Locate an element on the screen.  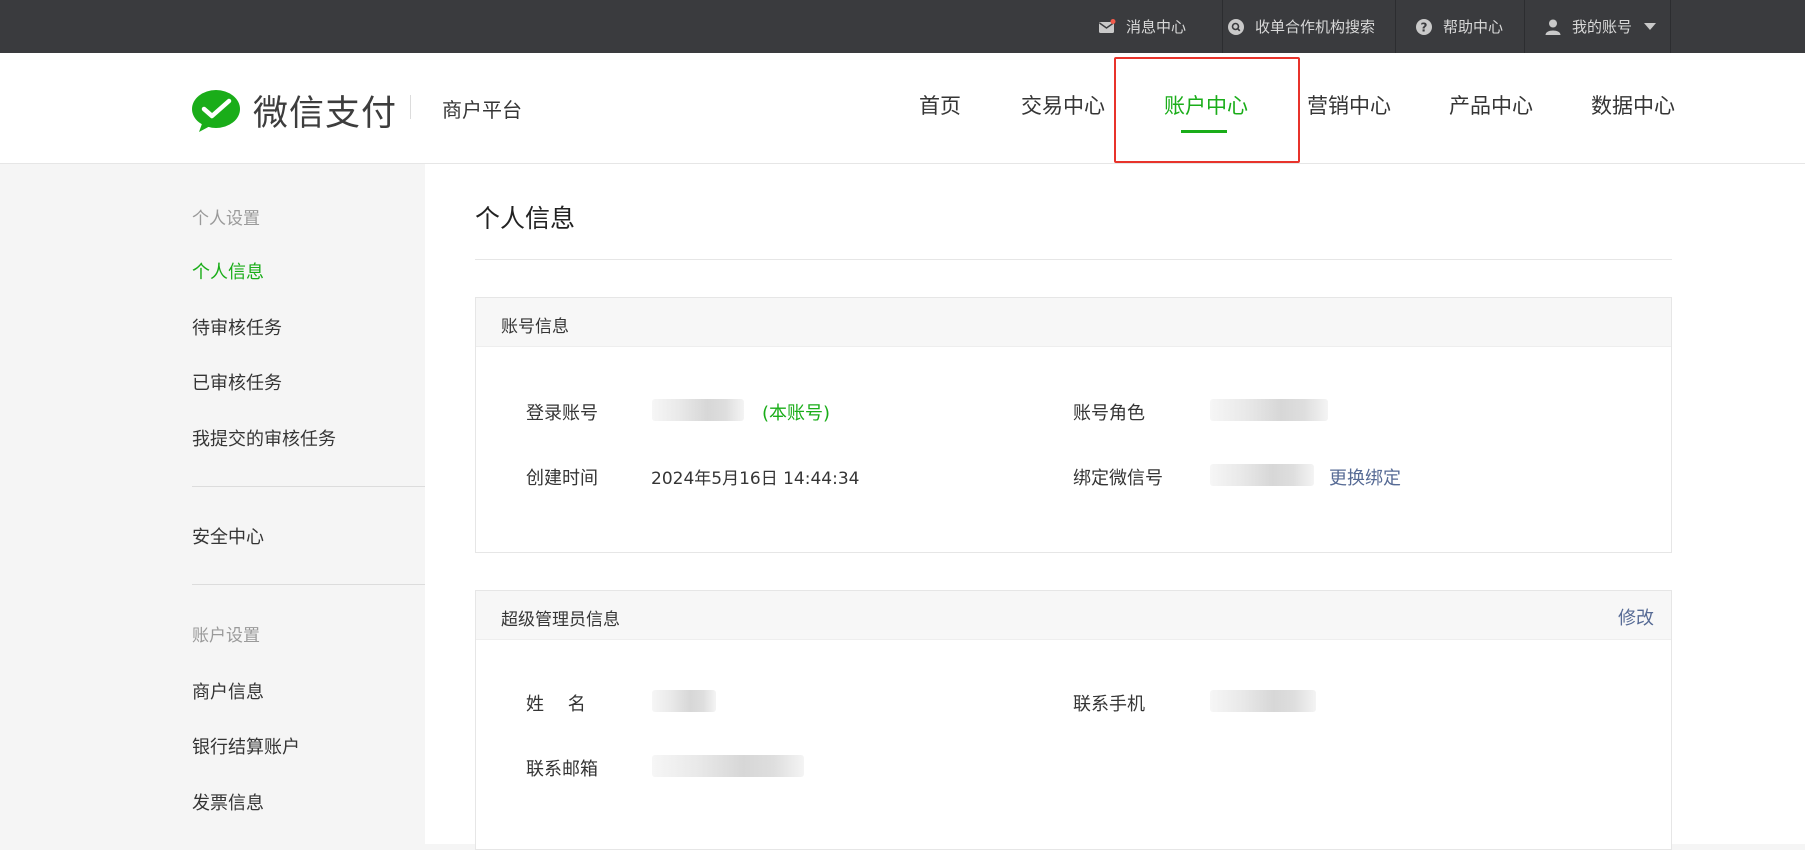
account-role-value-redacted is located at coordinates (1269, 410).